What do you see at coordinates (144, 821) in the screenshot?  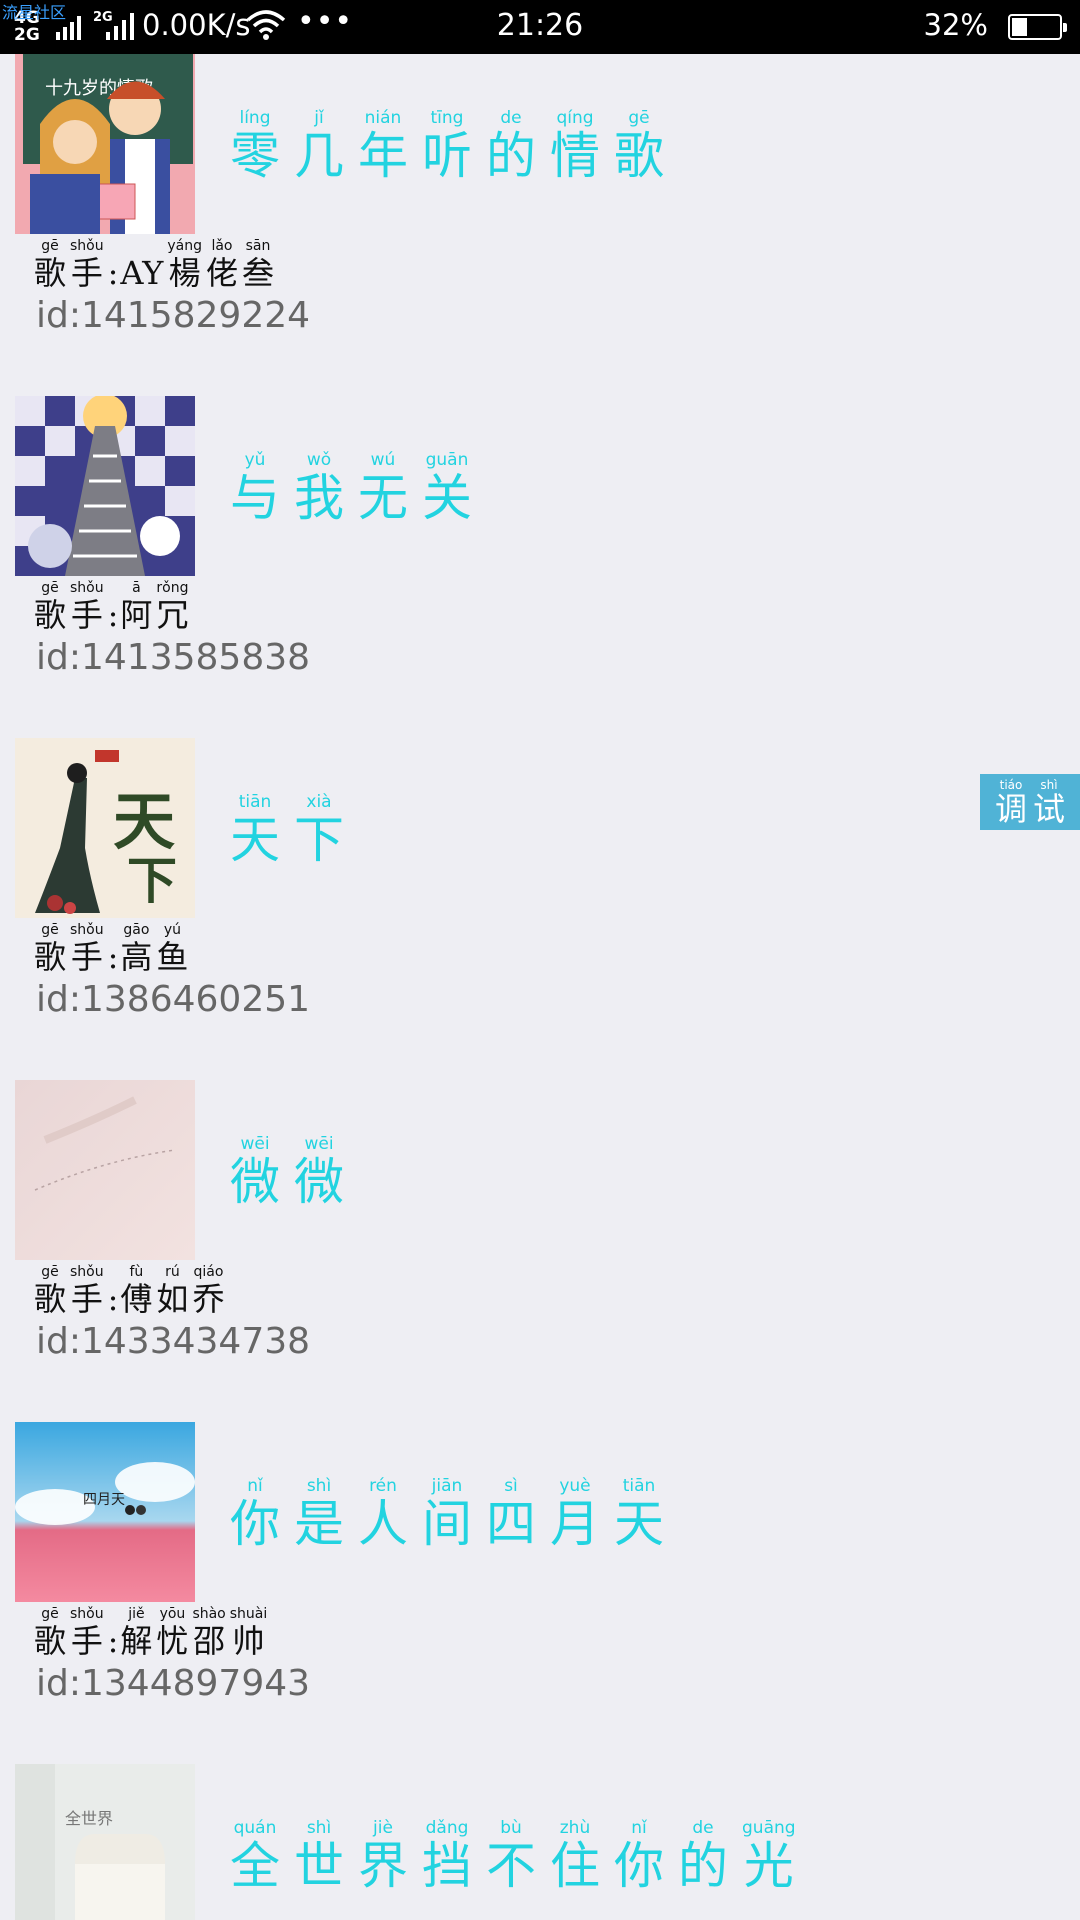 I see `svg-text: 天` at bounding box center [144, 821].